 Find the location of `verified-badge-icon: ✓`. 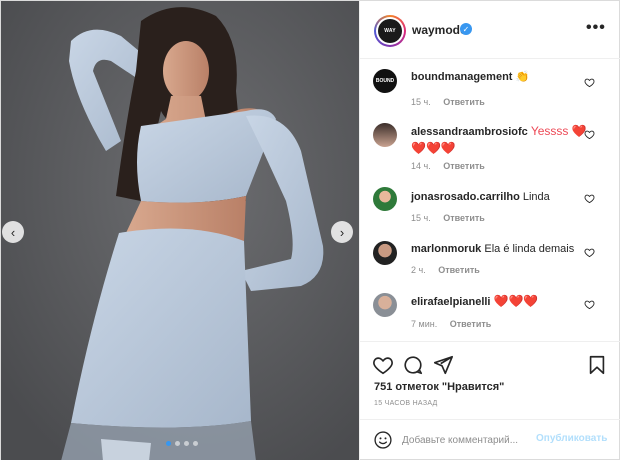

verified-badge-icon: ✓ is located at coordinates (466, 29).